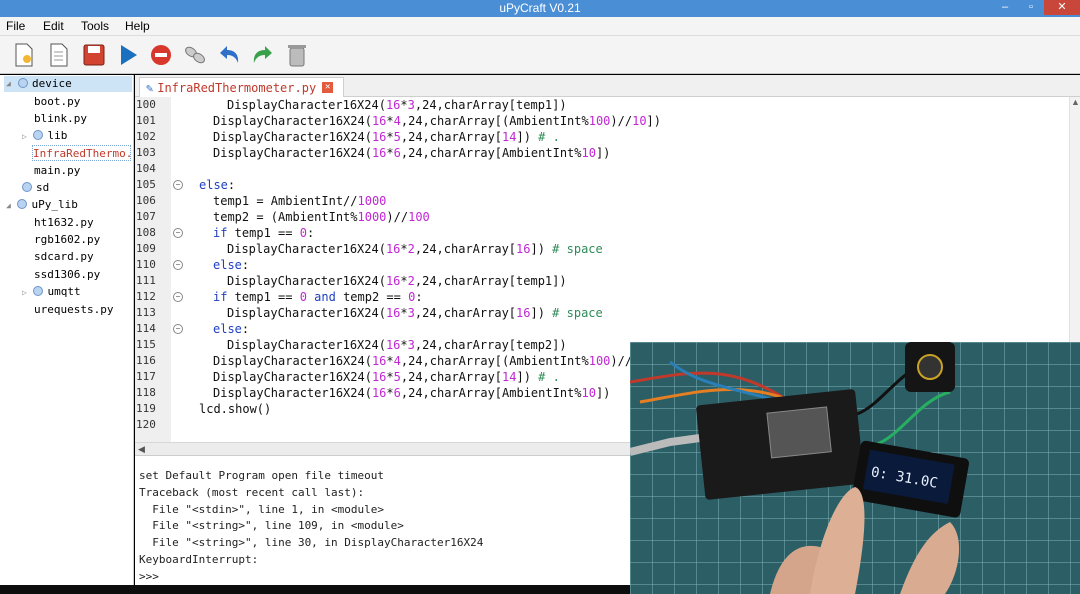 This screenshot has width=1080, height=594. Describe the element at coordinates (193, 329) in the screenshot. I see `code-line: 114− else:` at that location.